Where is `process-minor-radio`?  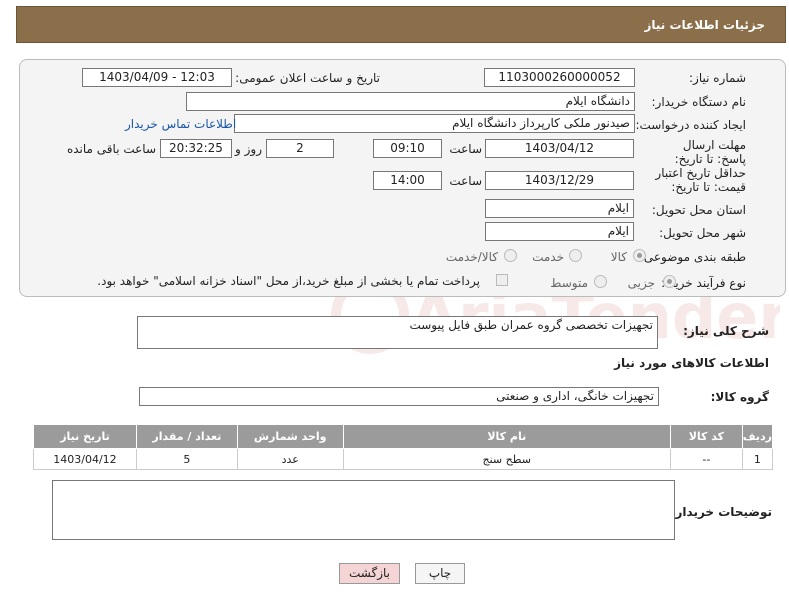
process-minor-radio is located at coordinates (669, 281).